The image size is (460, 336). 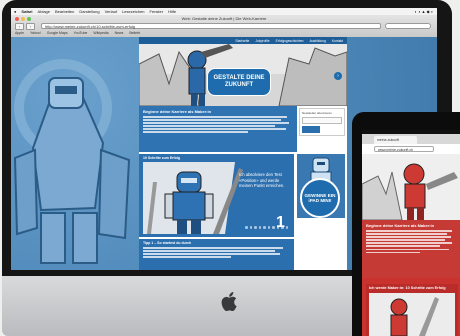 I want to click on ipad-hero-illustration, so click(x=411, y=187).